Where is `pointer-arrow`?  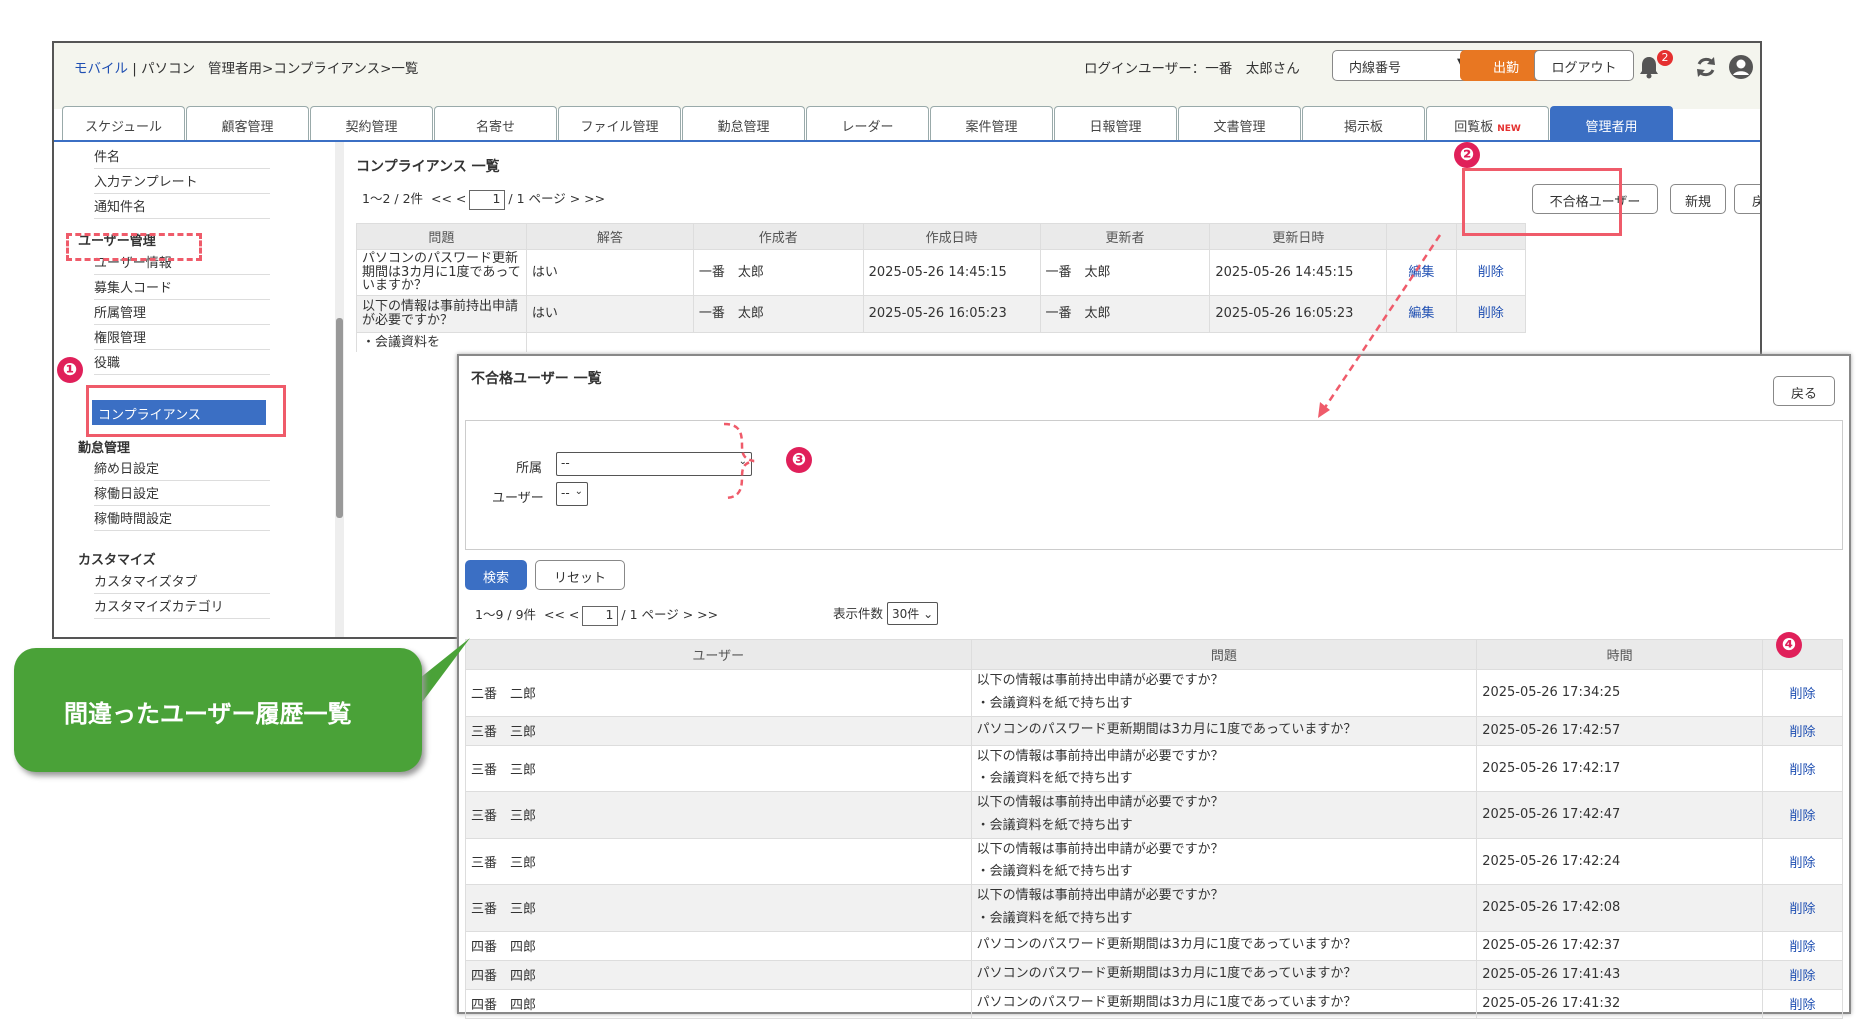 pointer-arrow is located at coordinates (1381, 323).